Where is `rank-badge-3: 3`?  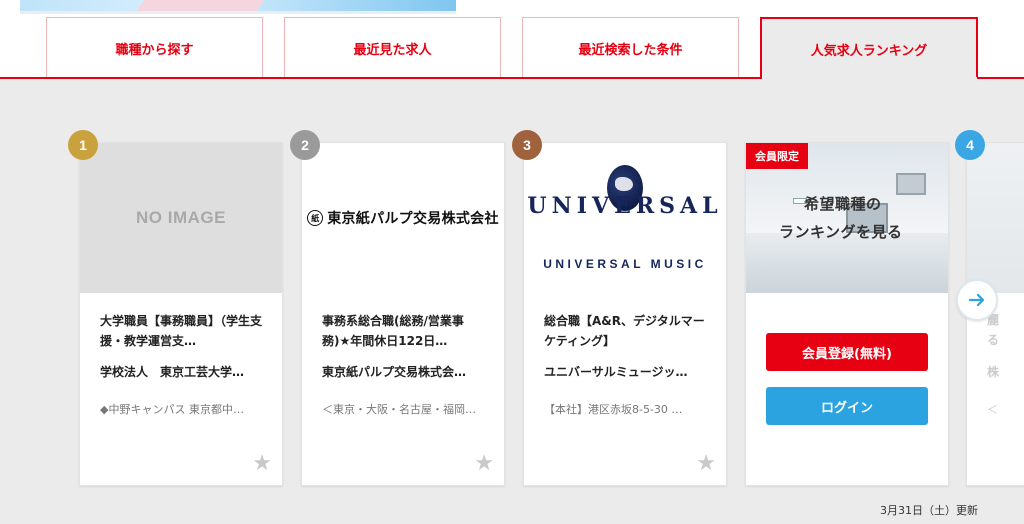
rank-badge-3: 3 is located at coordinates (527, 145).